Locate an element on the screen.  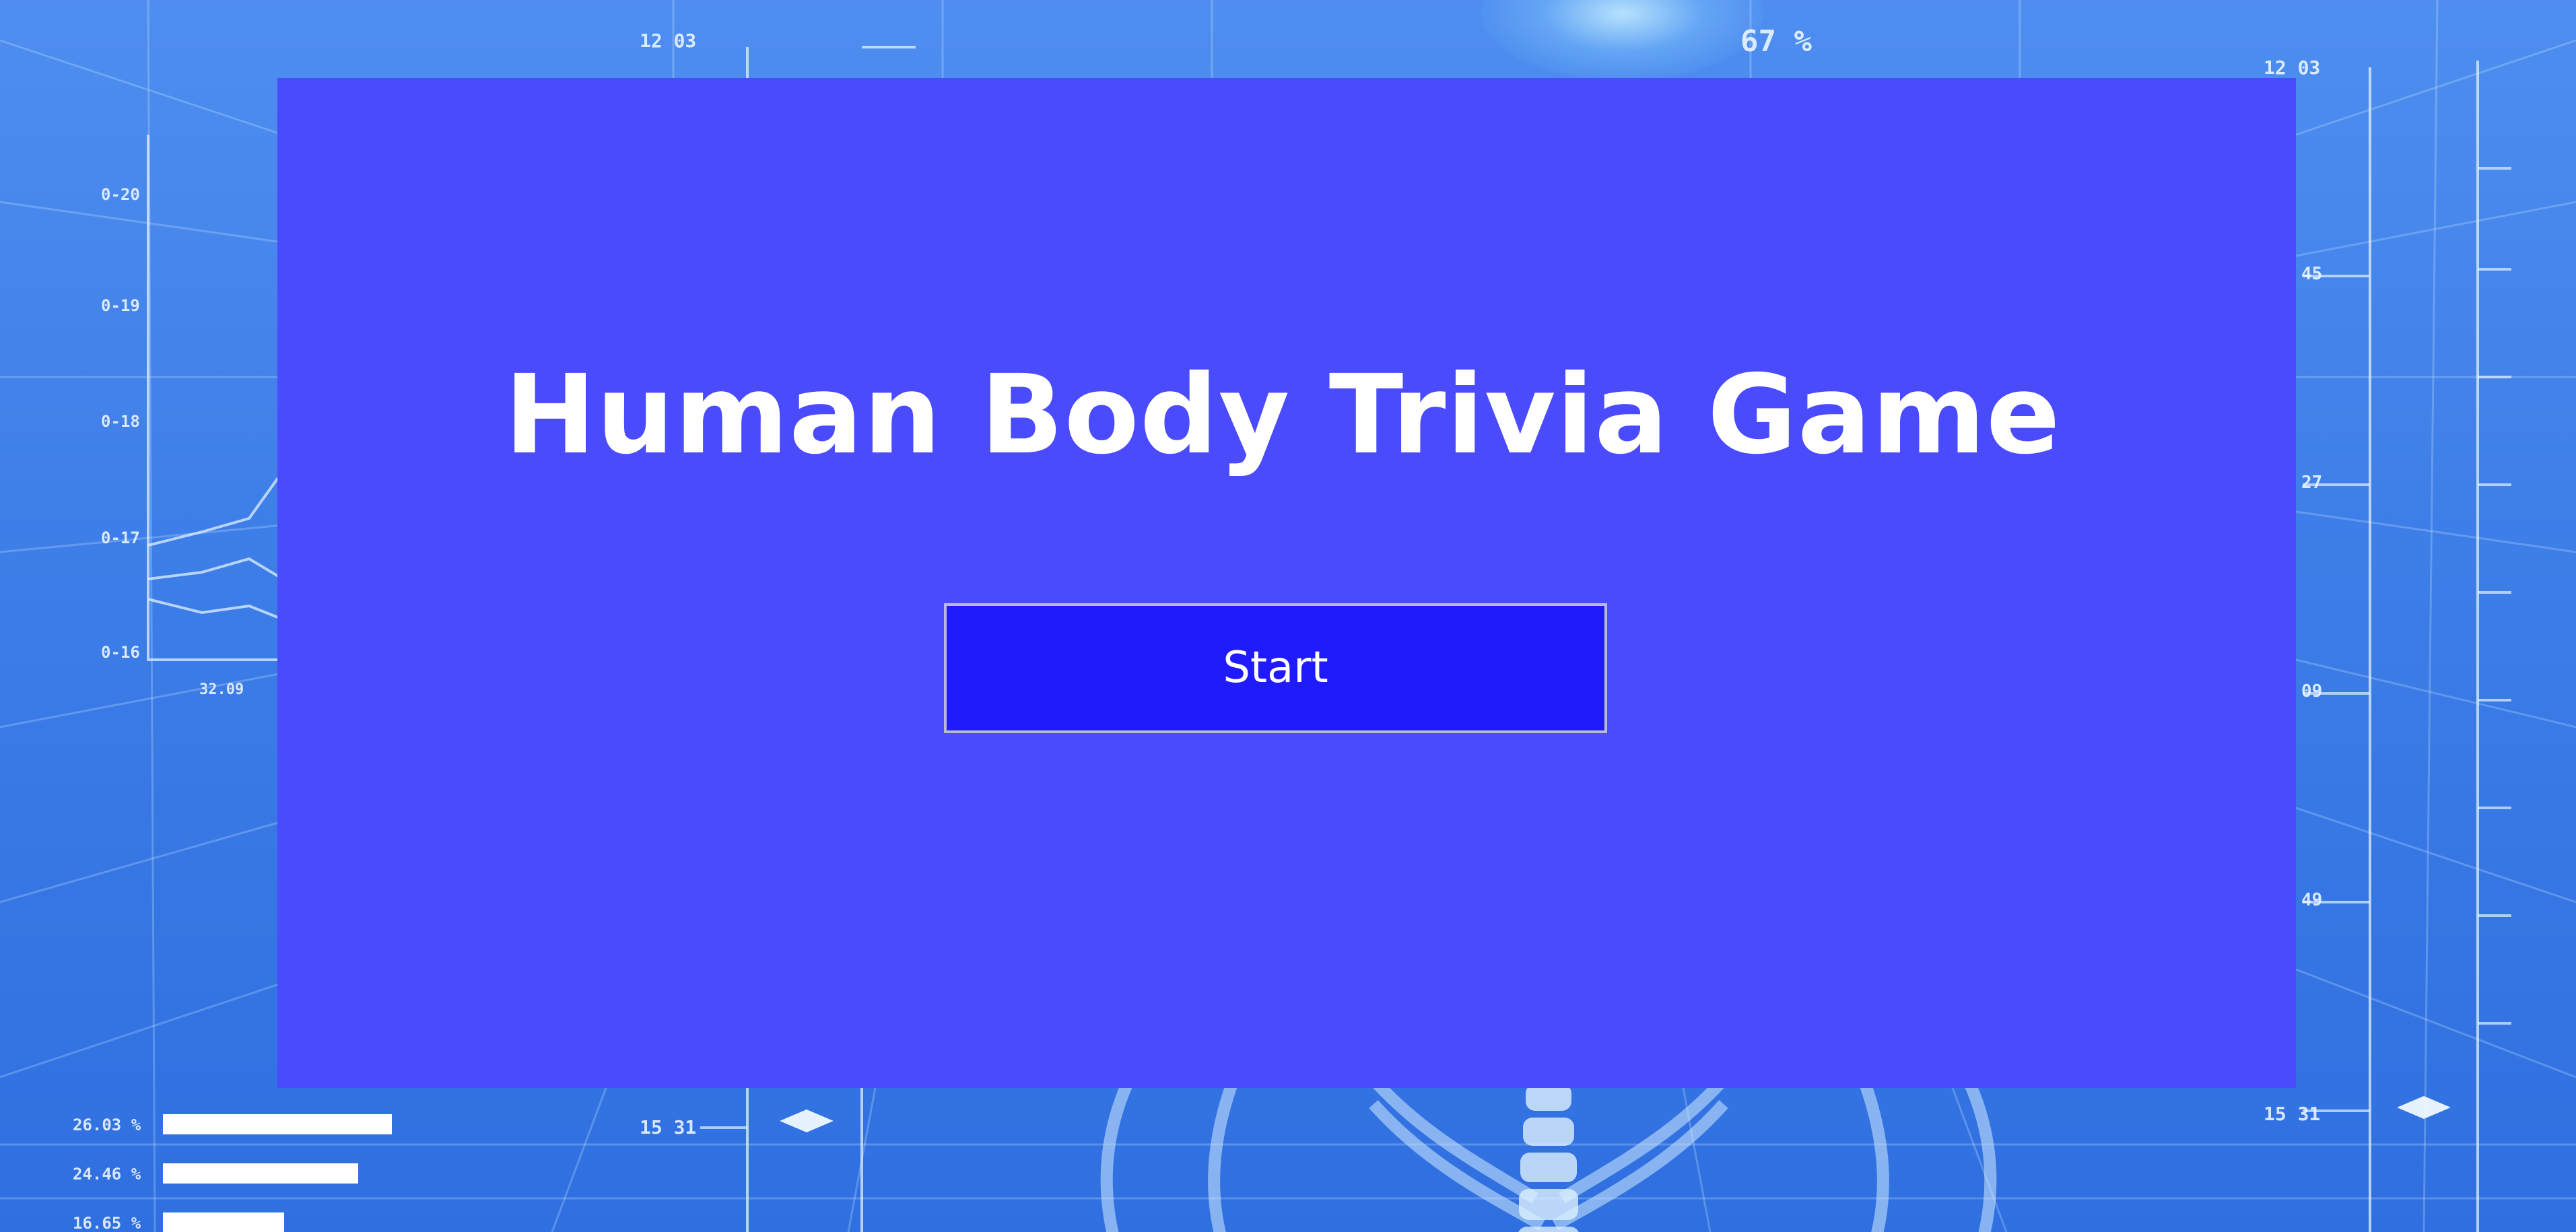
hud-top-left-readout: 12 03 is located at coordinates (668, 41).